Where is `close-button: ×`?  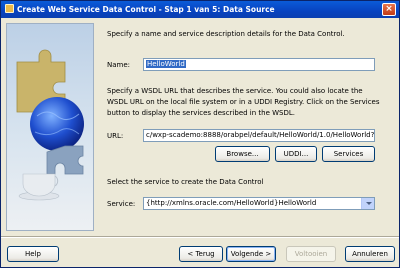 close-button: × is located at coordinates (389, 9).